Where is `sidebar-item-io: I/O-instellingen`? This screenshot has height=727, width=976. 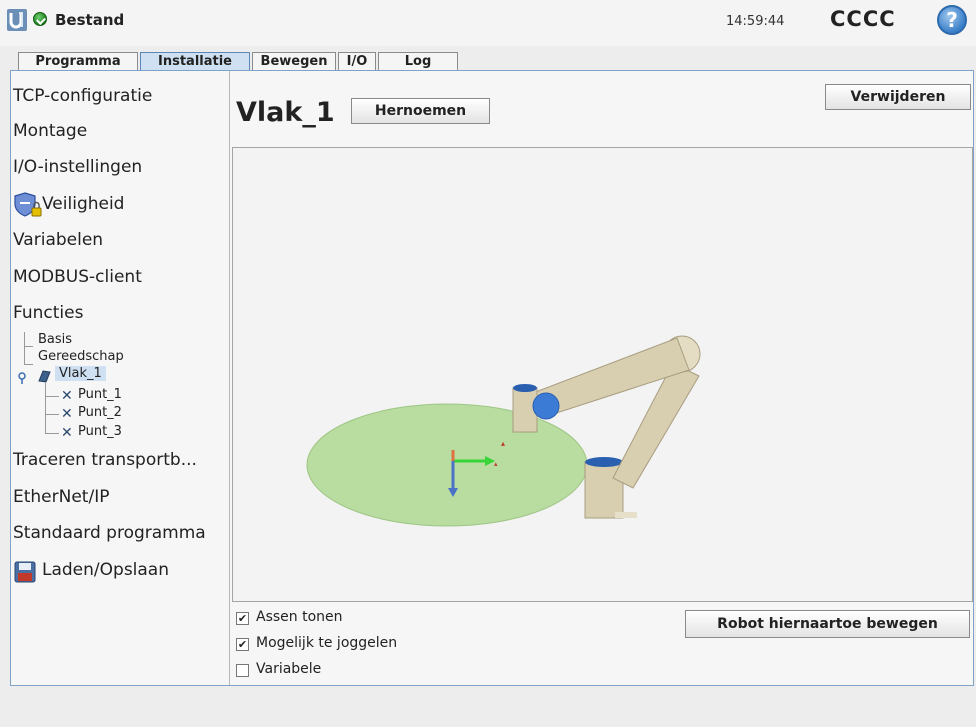
sidebar-item-io: I/O-instellingen is located at coordinates (77, 167).